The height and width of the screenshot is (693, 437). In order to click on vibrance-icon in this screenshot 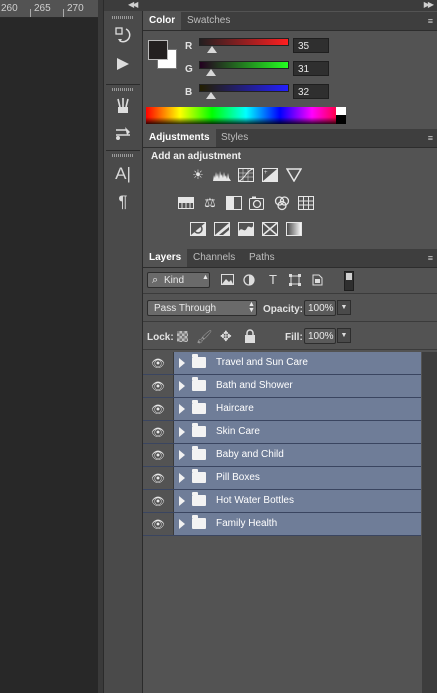, I will do `click(294, 175)`.